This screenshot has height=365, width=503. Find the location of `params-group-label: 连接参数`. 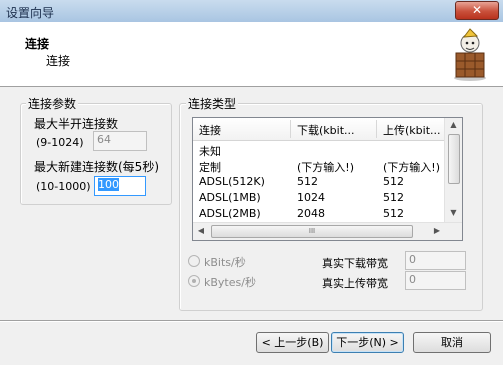

params-group-label: 连接参数 is located at coordinates (52, 103).